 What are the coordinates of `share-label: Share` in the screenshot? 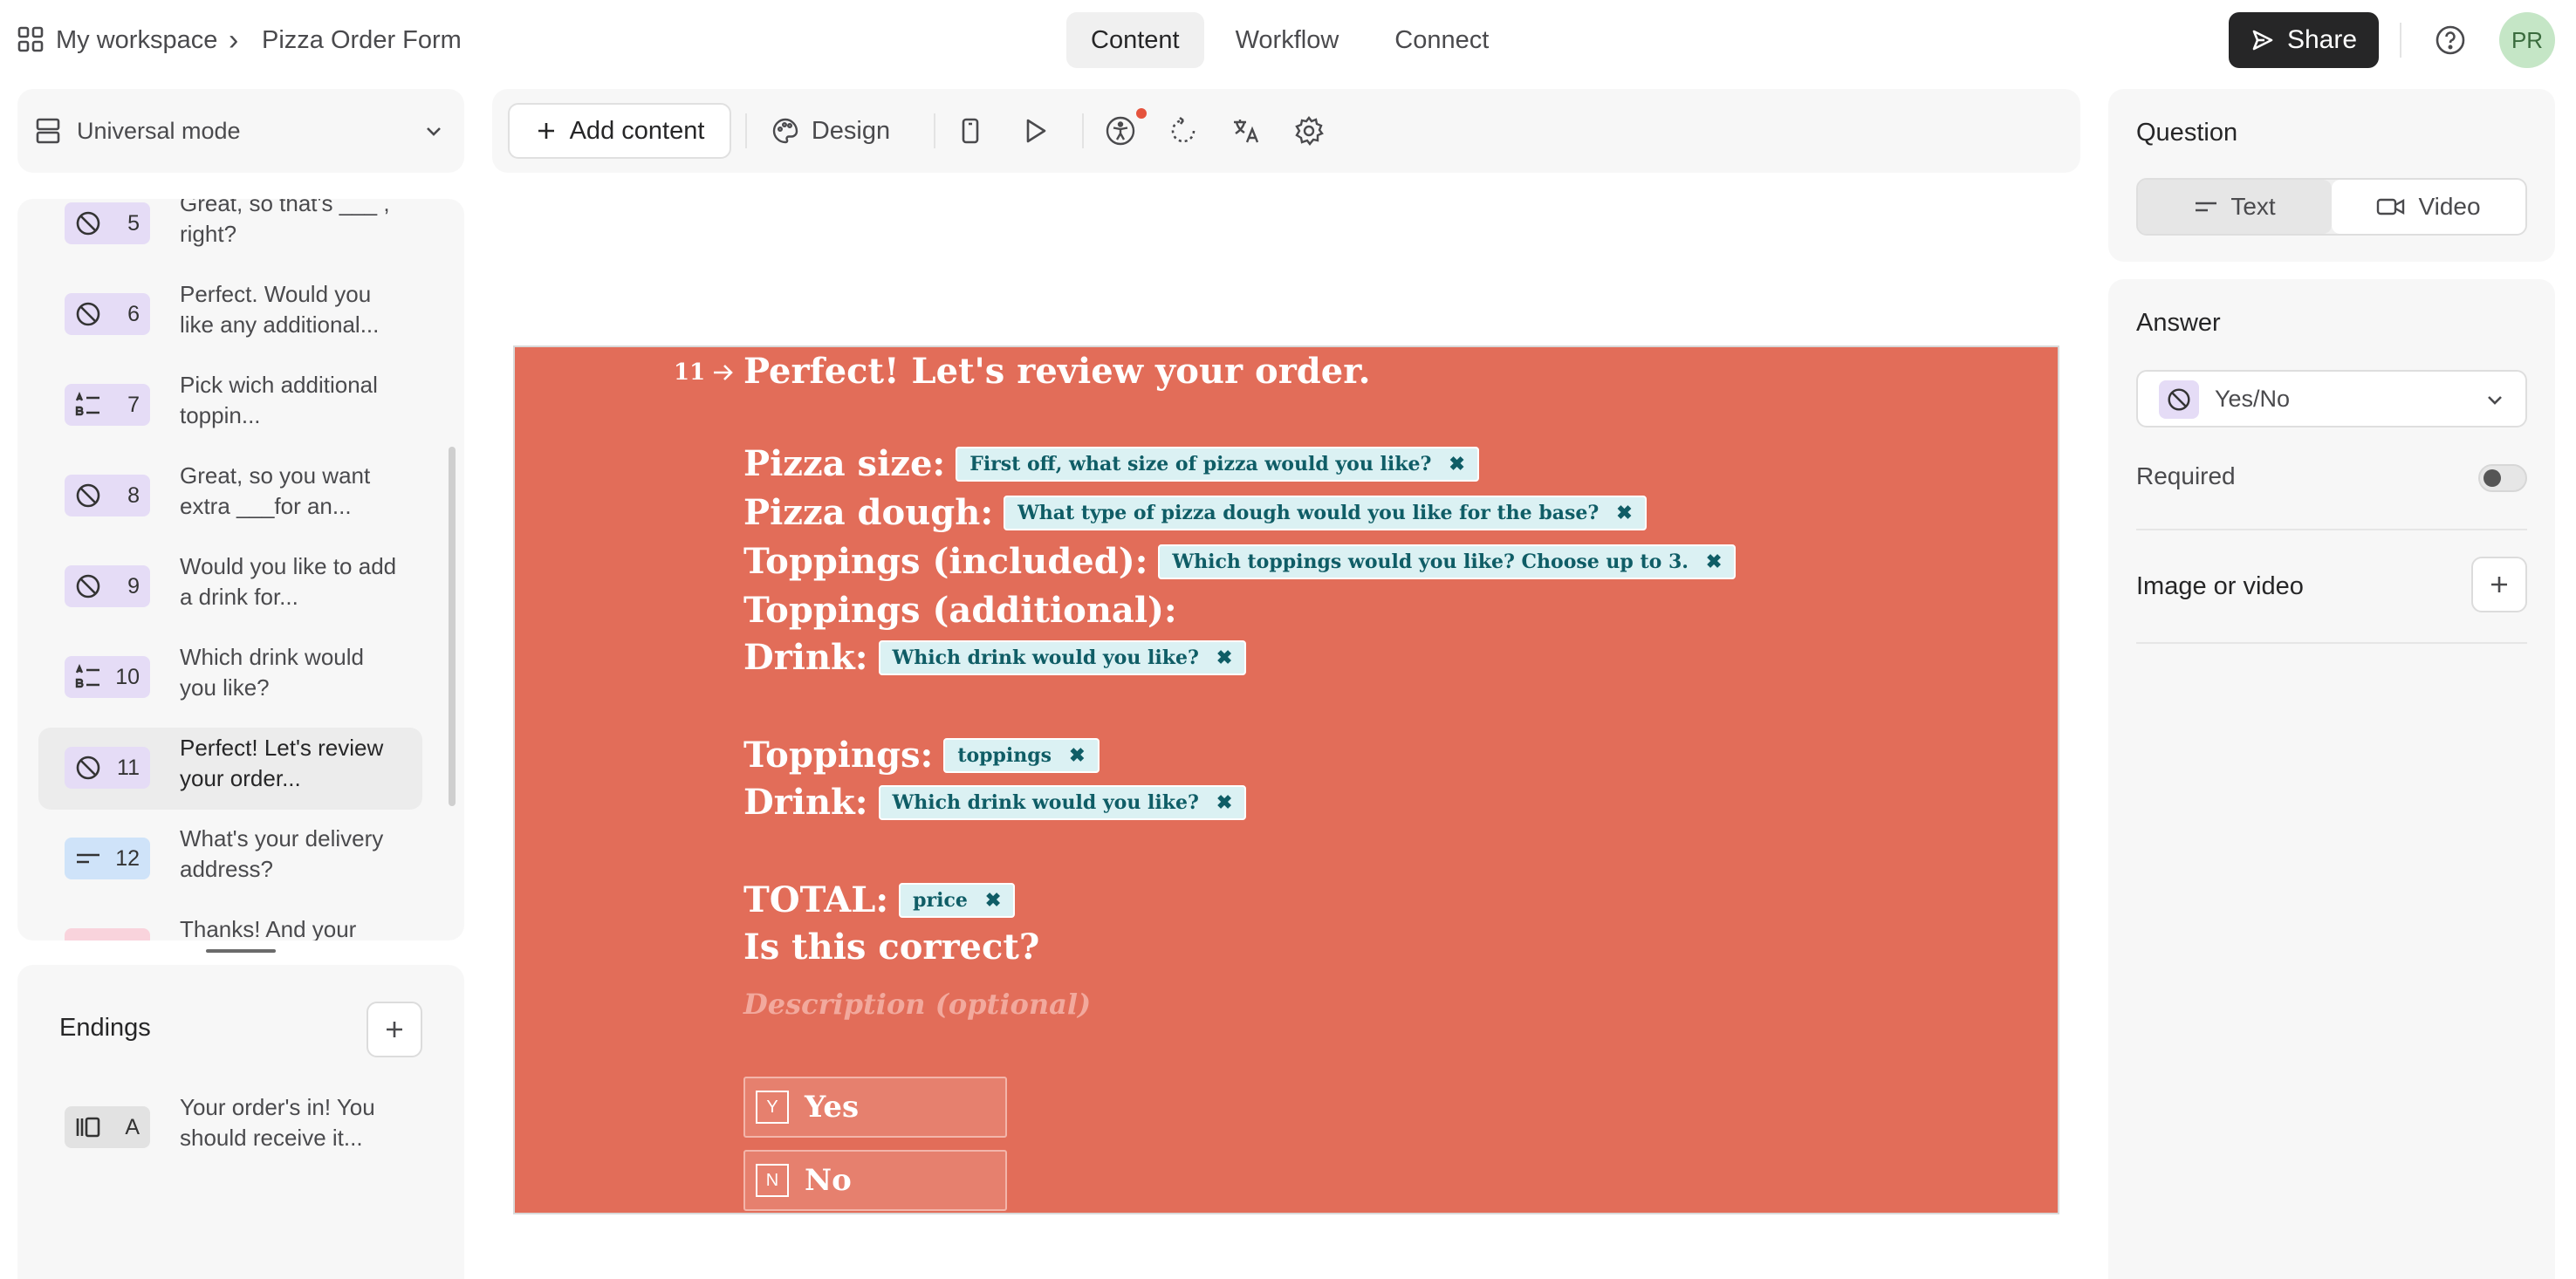 It's located at (2322, 39).